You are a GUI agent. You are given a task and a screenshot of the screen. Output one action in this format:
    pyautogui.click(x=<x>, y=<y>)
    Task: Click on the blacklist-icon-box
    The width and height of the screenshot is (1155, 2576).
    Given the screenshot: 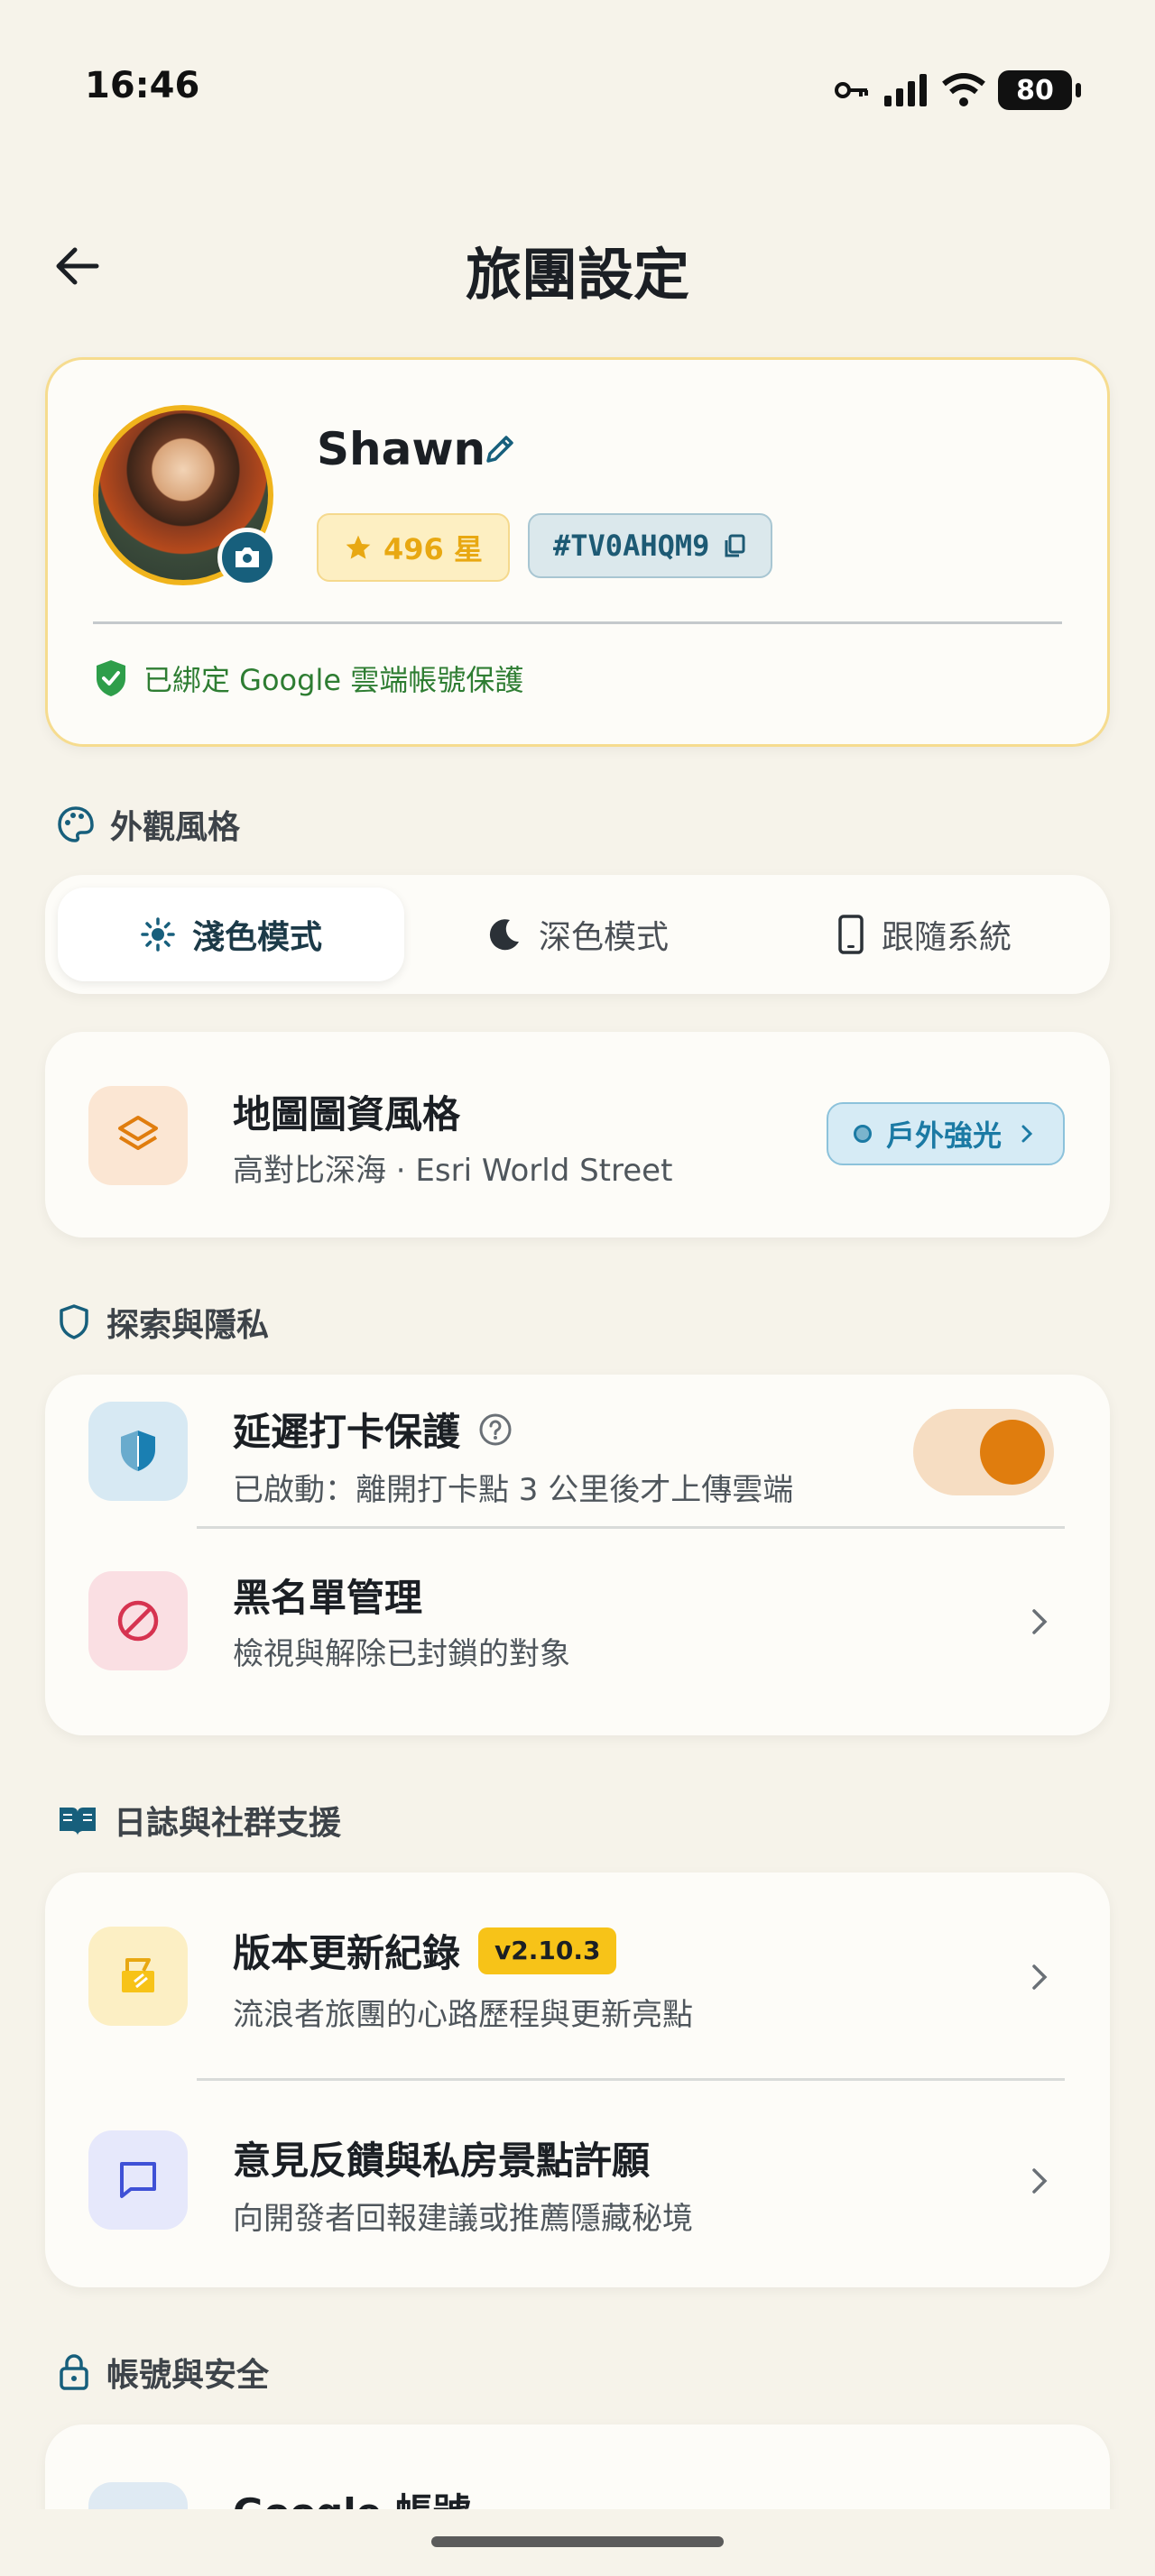 What is the action you would take?
    pyautogui.click(x=138, y=1621)
    